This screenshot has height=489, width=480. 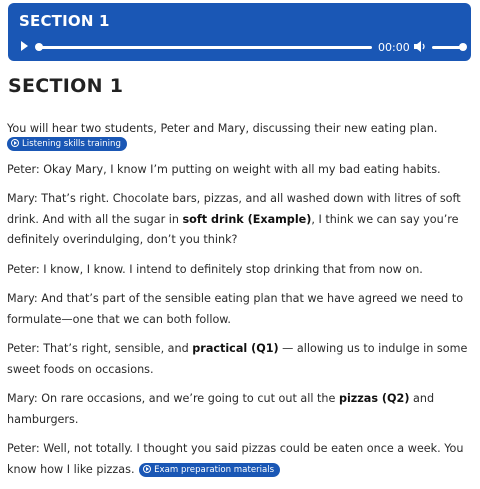 What do you see at coordinates (100, 348) in the screenshot?
I see `dialogue-text: Peter: That’s right, sensible, and` at bounding box center [100, 348].